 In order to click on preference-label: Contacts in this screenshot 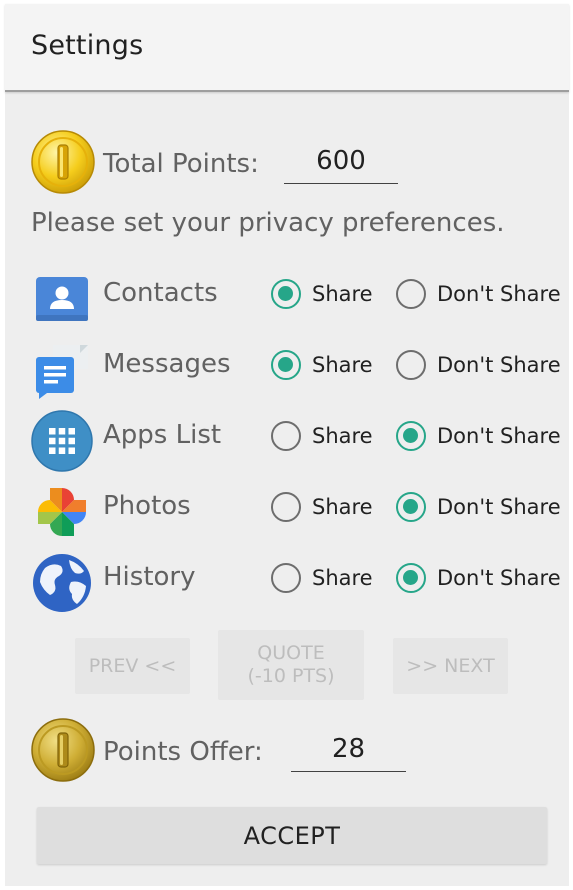, I will do `click(160, 293)`.